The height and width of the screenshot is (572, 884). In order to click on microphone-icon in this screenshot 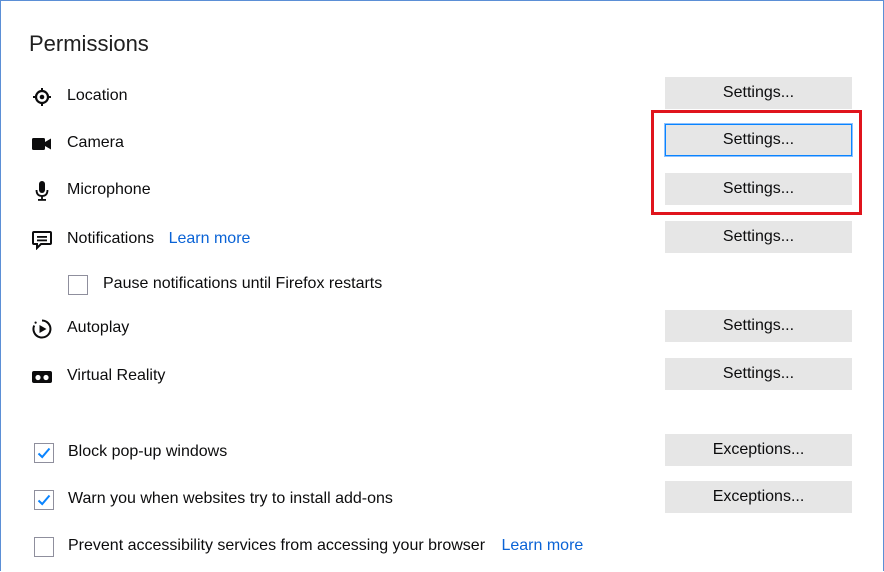, I will do `click(42, 191)`.